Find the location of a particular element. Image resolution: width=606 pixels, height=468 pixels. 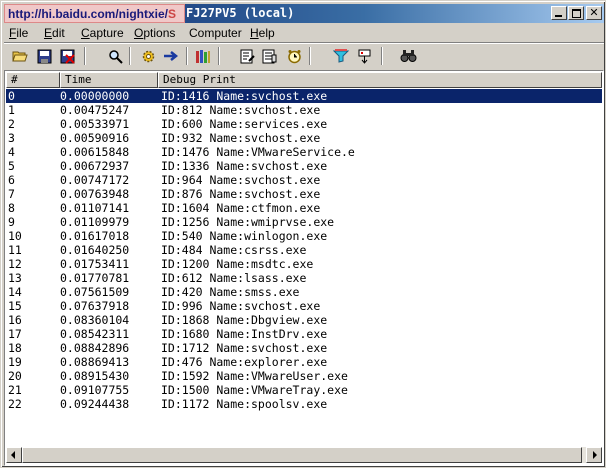

table-row: 4 0.00615848 ID:1476 Name:VMwareService.e is located at coordinates (304, 152).